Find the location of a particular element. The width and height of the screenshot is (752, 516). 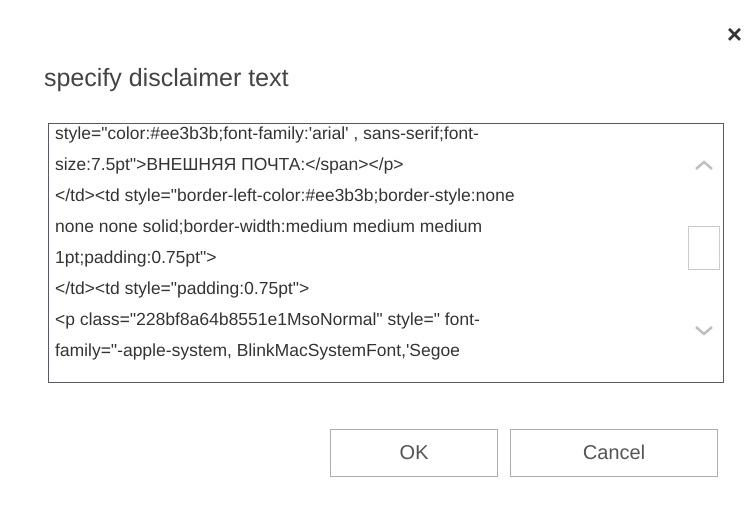

close-button: × is located at coordinates (734, 34).